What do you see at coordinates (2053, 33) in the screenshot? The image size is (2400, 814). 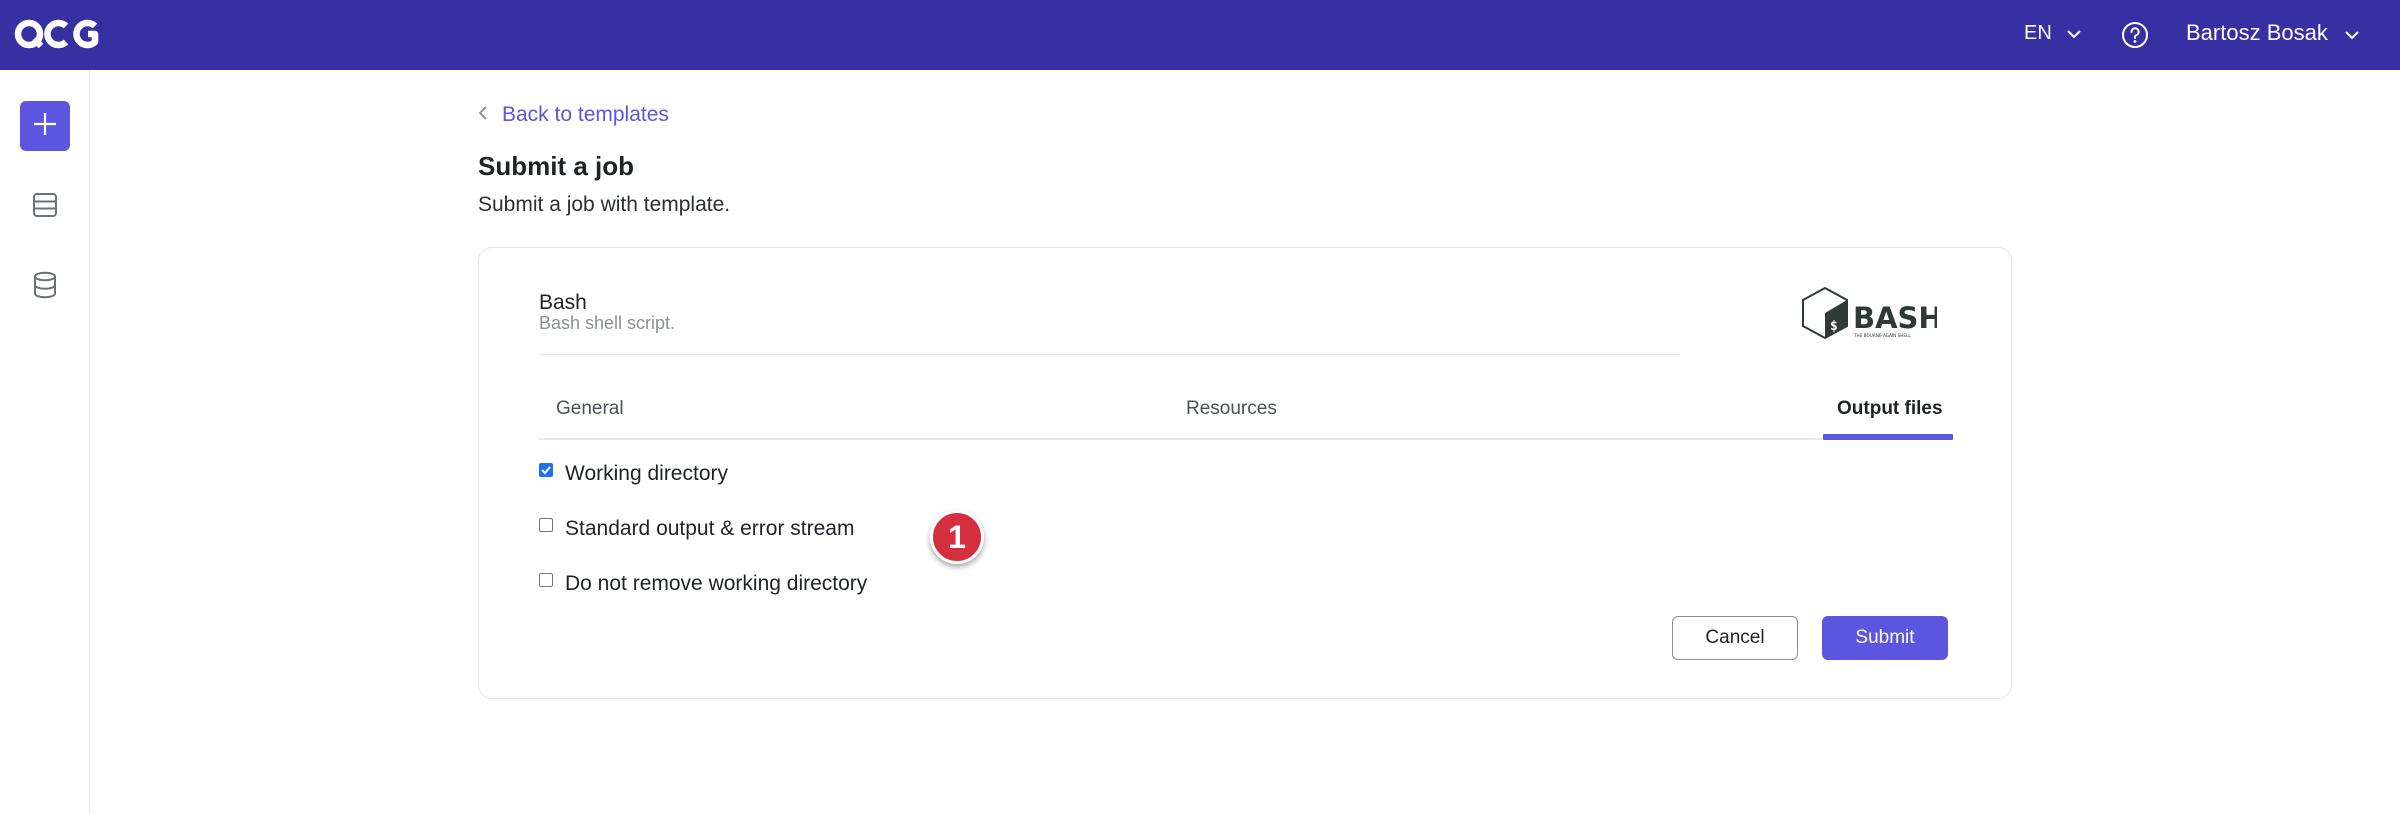 I see `language-selector: EN` at bounding box center [2053, 33].